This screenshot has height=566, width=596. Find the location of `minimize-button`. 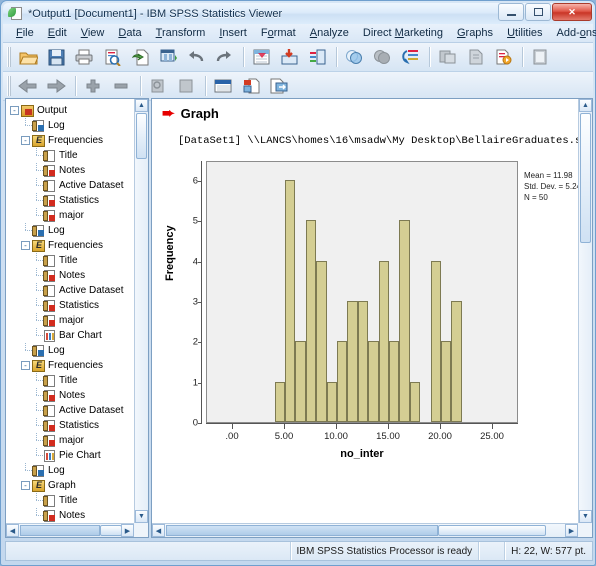

minimize-button is located at coordinates (511, 12).